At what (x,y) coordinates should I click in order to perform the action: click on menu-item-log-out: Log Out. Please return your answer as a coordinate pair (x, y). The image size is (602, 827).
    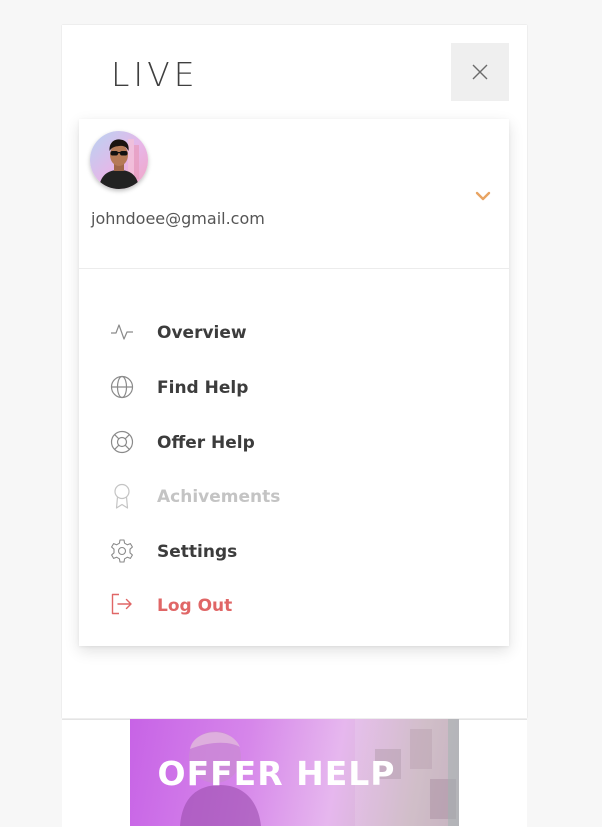
    Looking at the image, I should click on (259, 614).